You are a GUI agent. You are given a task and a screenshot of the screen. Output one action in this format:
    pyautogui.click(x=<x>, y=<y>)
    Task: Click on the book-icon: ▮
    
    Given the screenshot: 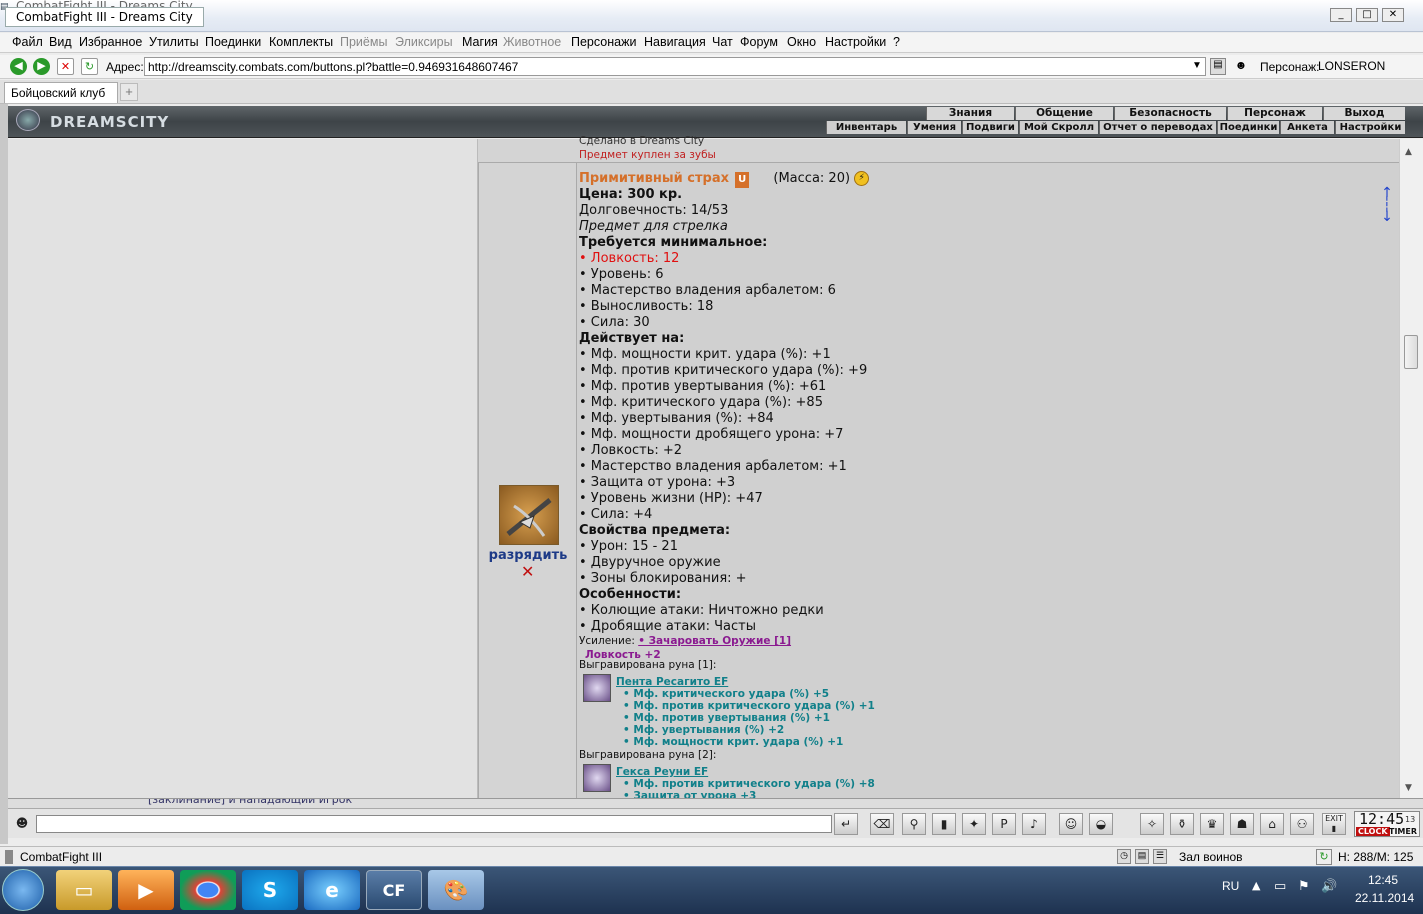 What is the action you would take?
    pyautogui.click(x=944, y=824)
    